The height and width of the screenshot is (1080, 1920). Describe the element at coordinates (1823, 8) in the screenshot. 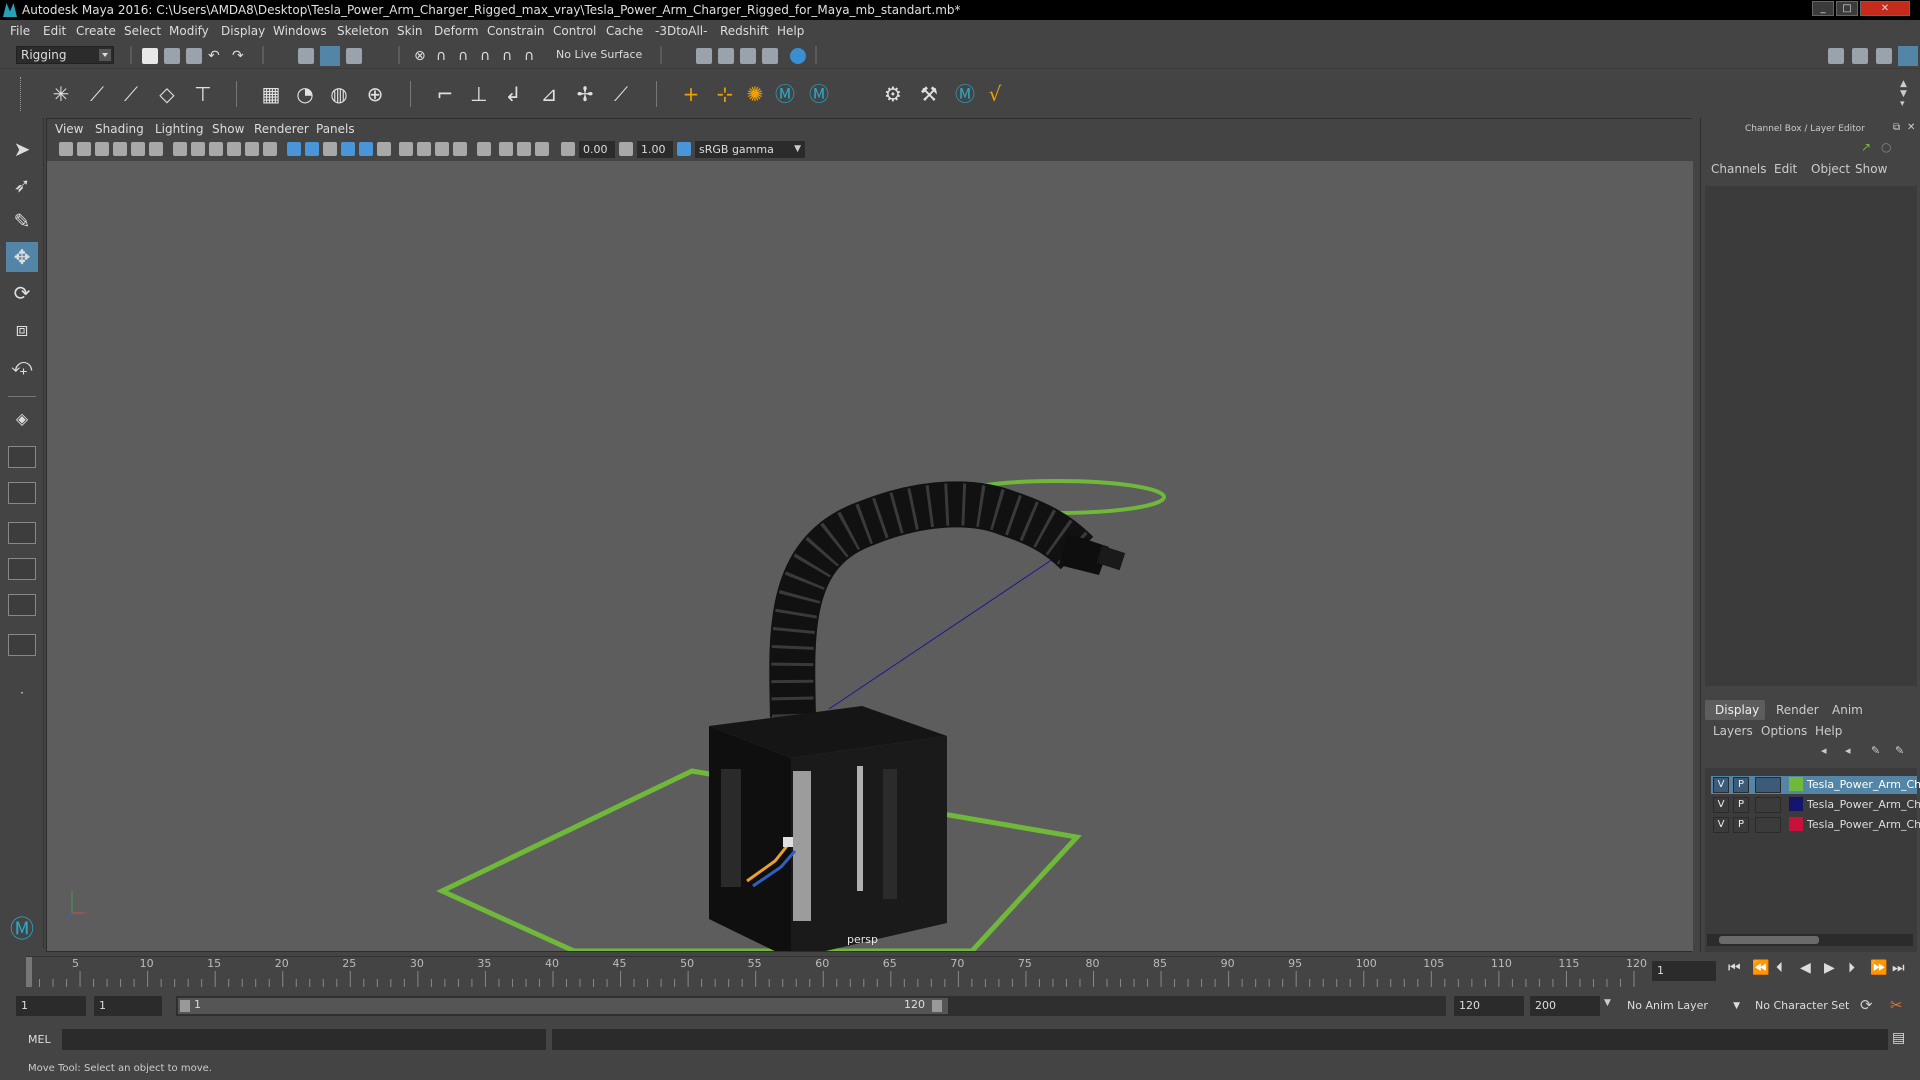

I see `minimize-icon: _` at that location.